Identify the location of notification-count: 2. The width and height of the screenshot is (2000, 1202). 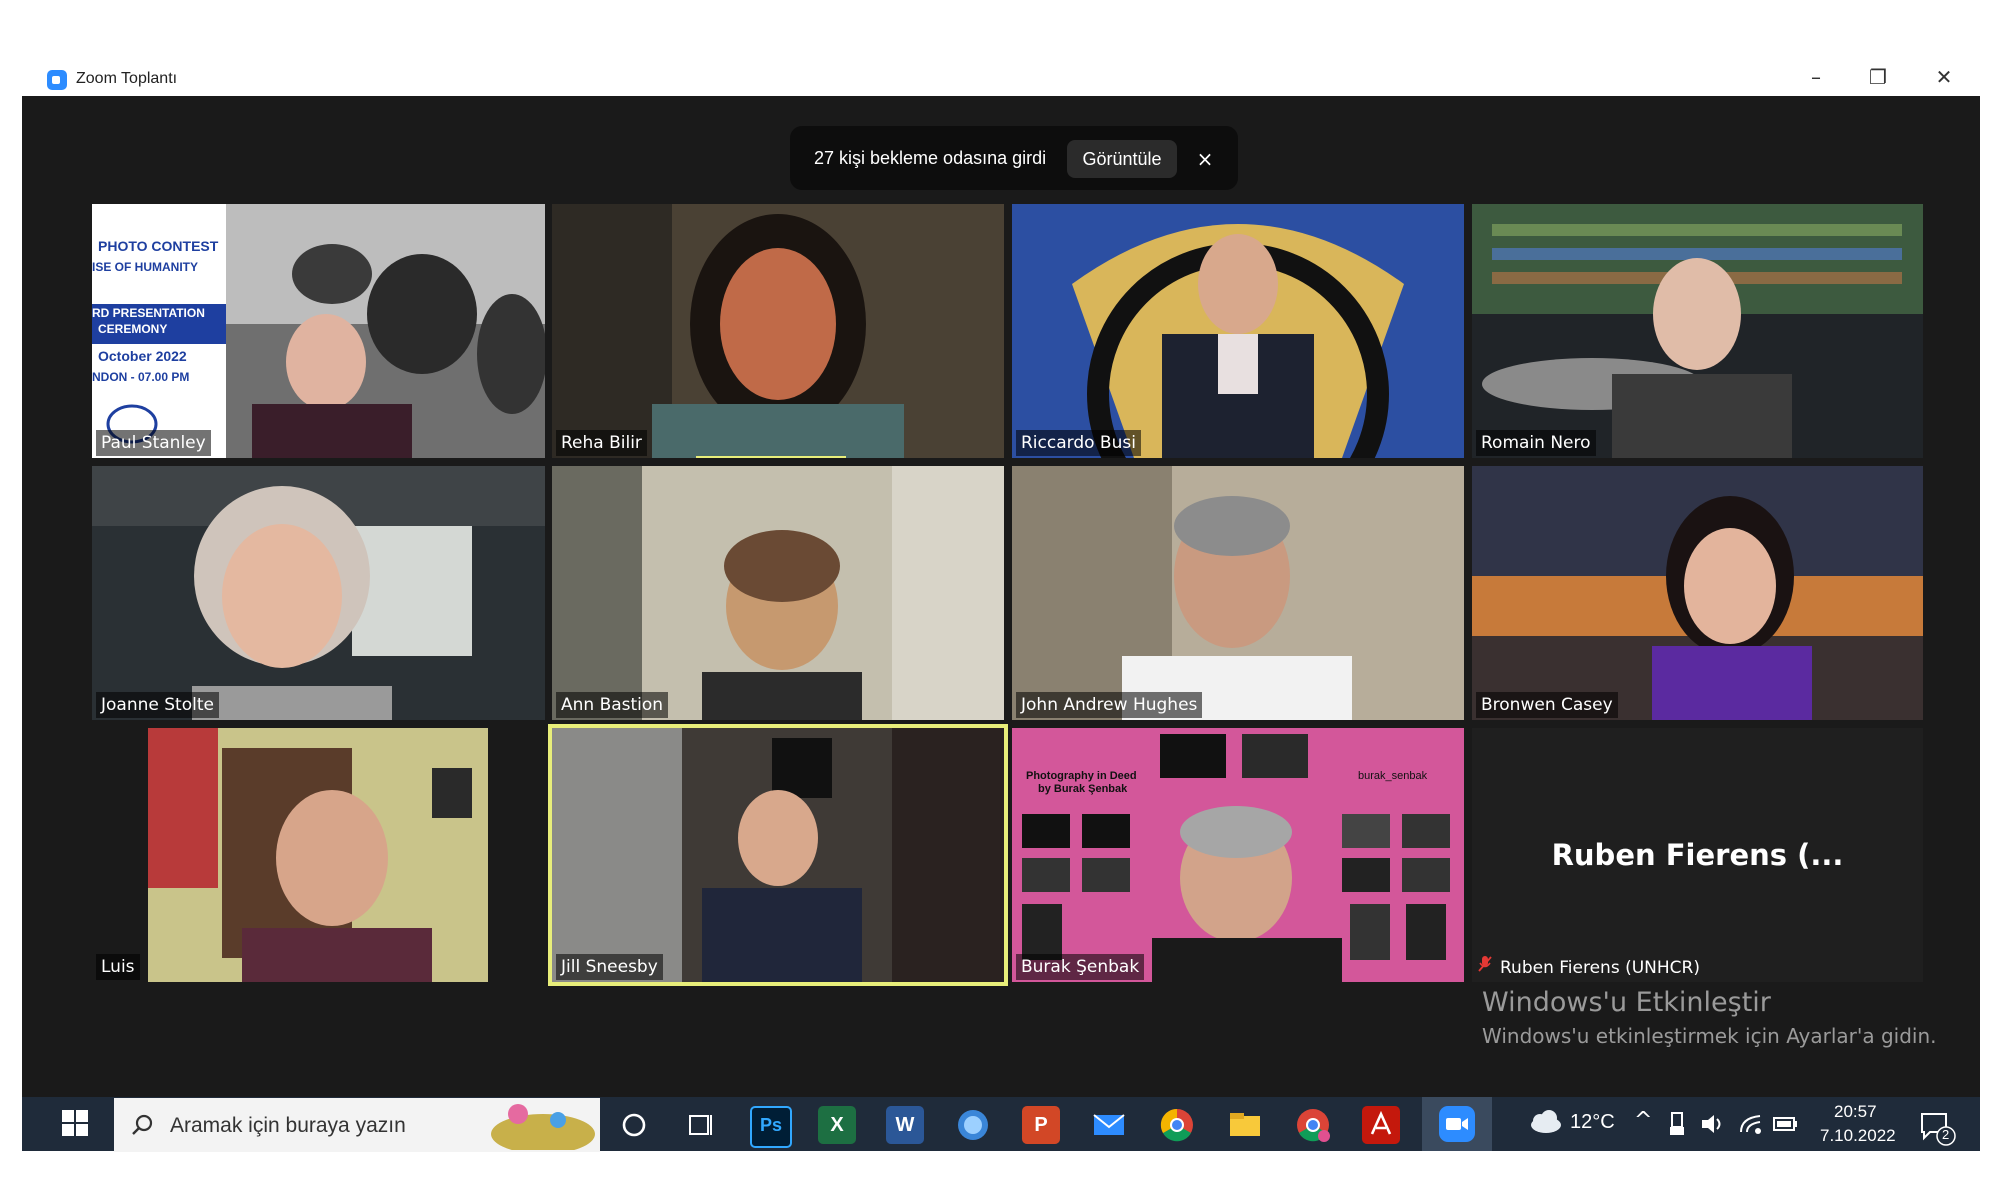
(1946, 1134).